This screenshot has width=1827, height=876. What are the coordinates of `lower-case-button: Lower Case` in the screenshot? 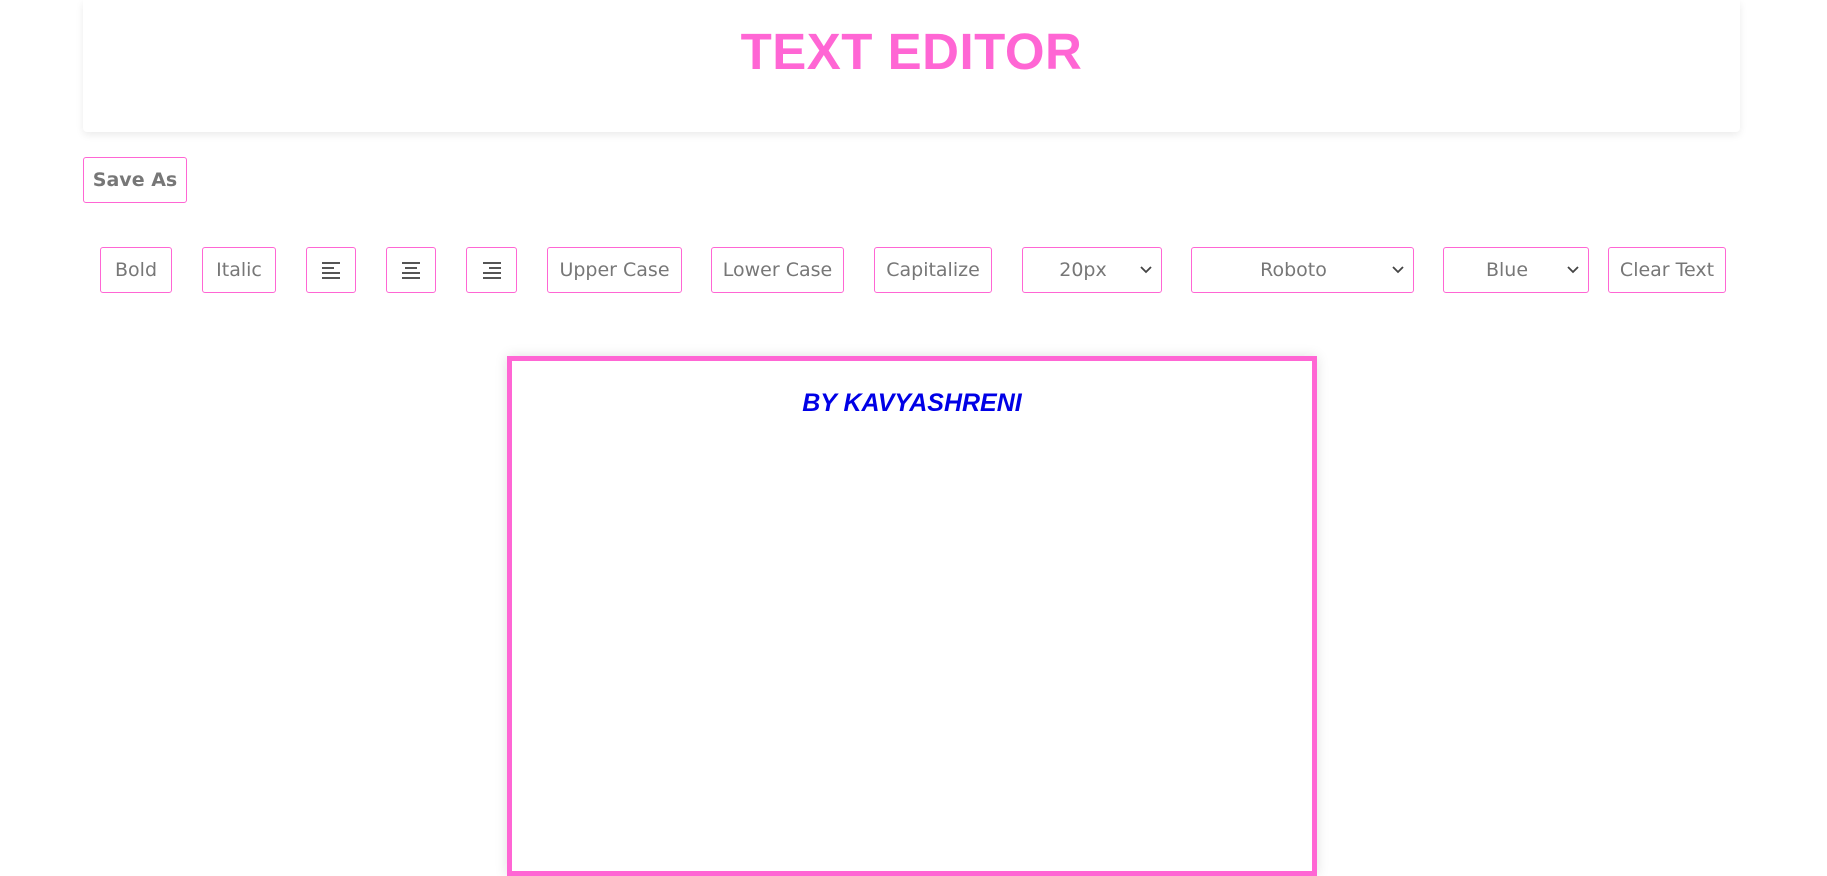 It's located at (777, 270).